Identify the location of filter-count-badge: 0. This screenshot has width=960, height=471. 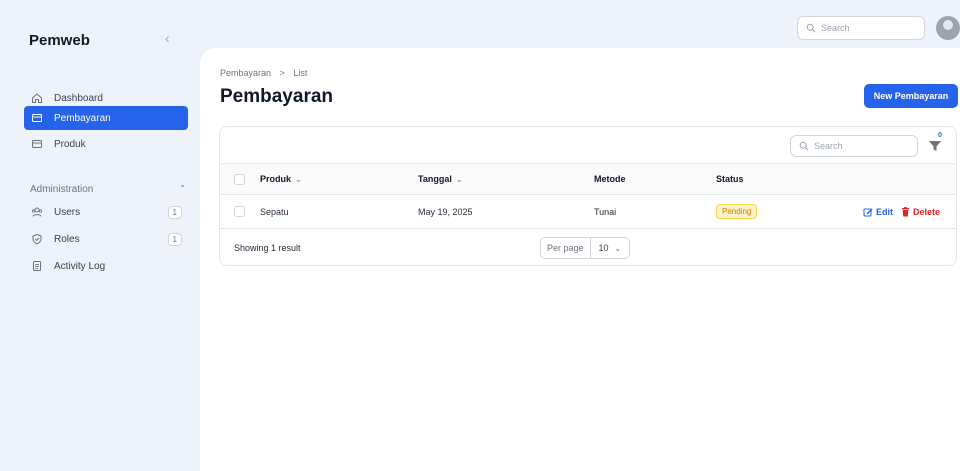
(940, 135).